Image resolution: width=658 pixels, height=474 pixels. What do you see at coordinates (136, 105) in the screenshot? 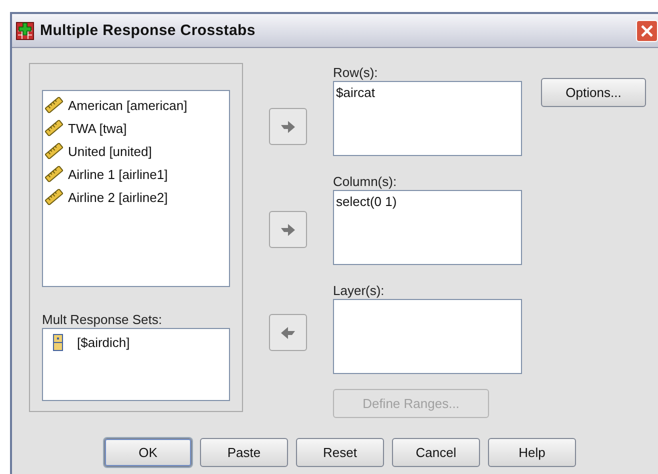
I see `variable-item: American [american]` at bounding box center [136, 105].